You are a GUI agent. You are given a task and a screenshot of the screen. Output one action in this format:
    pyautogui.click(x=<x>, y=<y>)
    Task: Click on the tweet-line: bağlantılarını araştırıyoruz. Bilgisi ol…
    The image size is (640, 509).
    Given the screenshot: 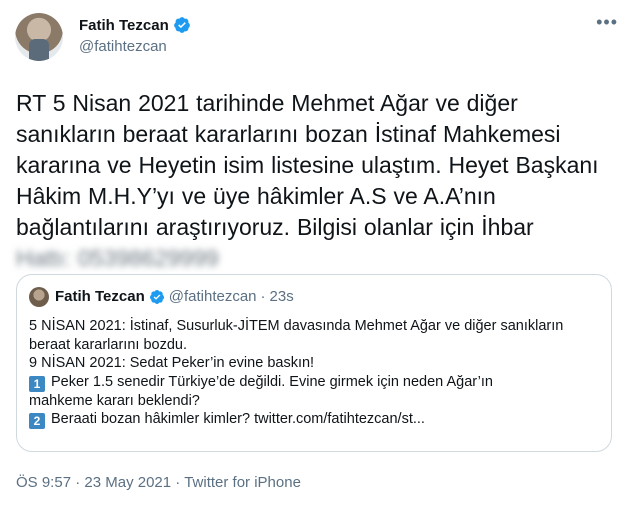 What is the action you would take?
    pyautogui.click(x=275, y=227)
    